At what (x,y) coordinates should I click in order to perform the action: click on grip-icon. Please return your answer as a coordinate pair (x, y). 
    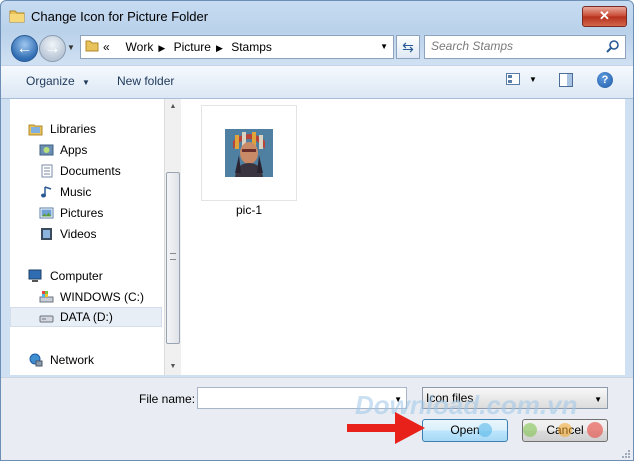
    Looking at the image, I should click on (173, 256).